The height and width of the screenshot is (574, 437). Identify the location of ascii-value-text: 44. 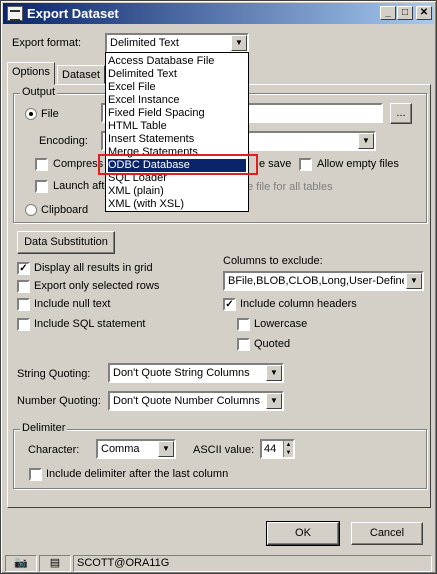
(270, 449).